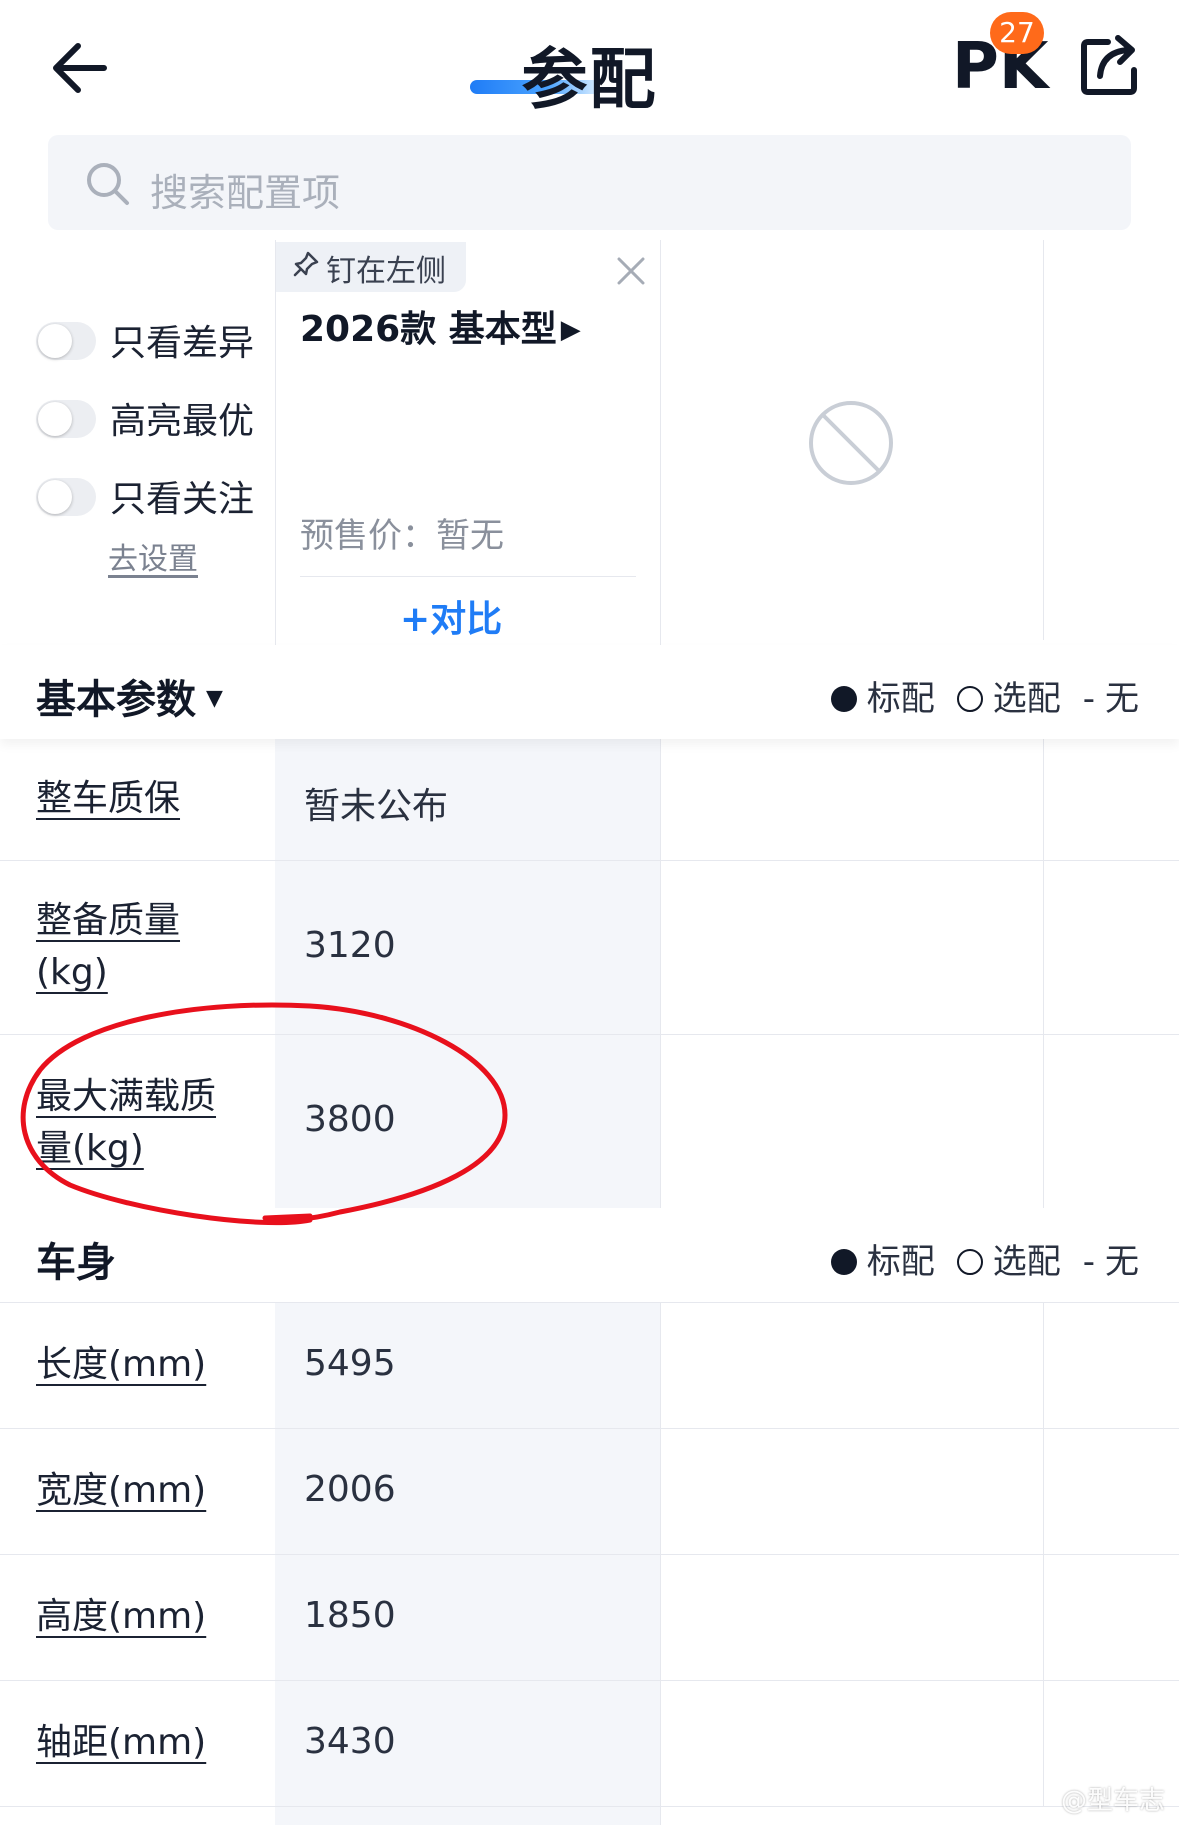 This screenshot has height=1825, width=1179. Describe the element at coordinates (589, 692) in the screenshot. I see `section-header-basic: 基本参数 ▼ 标配 选配 - 无` at that location.